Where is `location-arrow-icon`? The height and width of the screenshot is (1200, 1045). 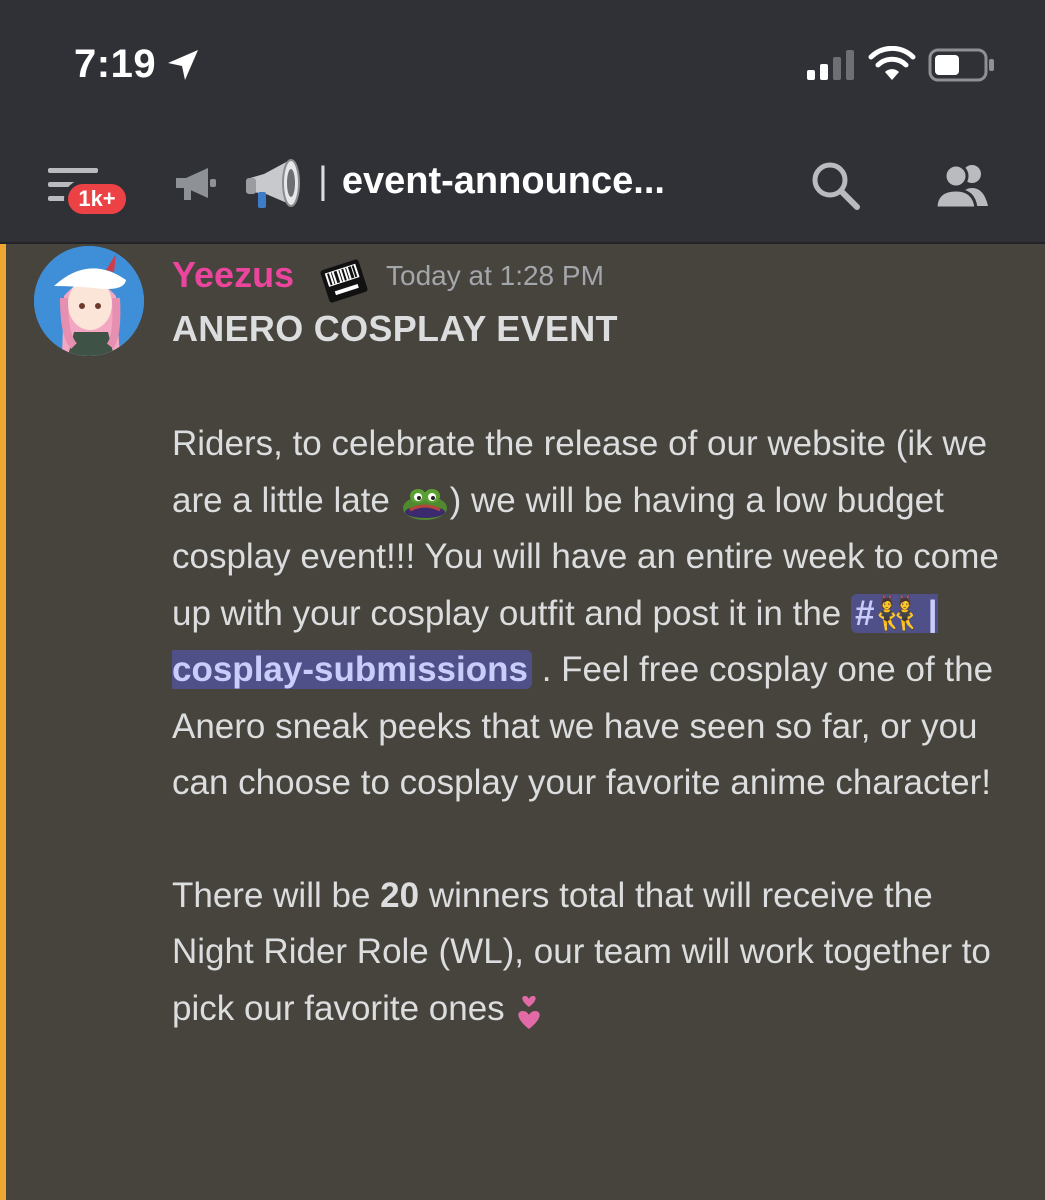
location-arrow-icon is located at coordinates (183, 65).